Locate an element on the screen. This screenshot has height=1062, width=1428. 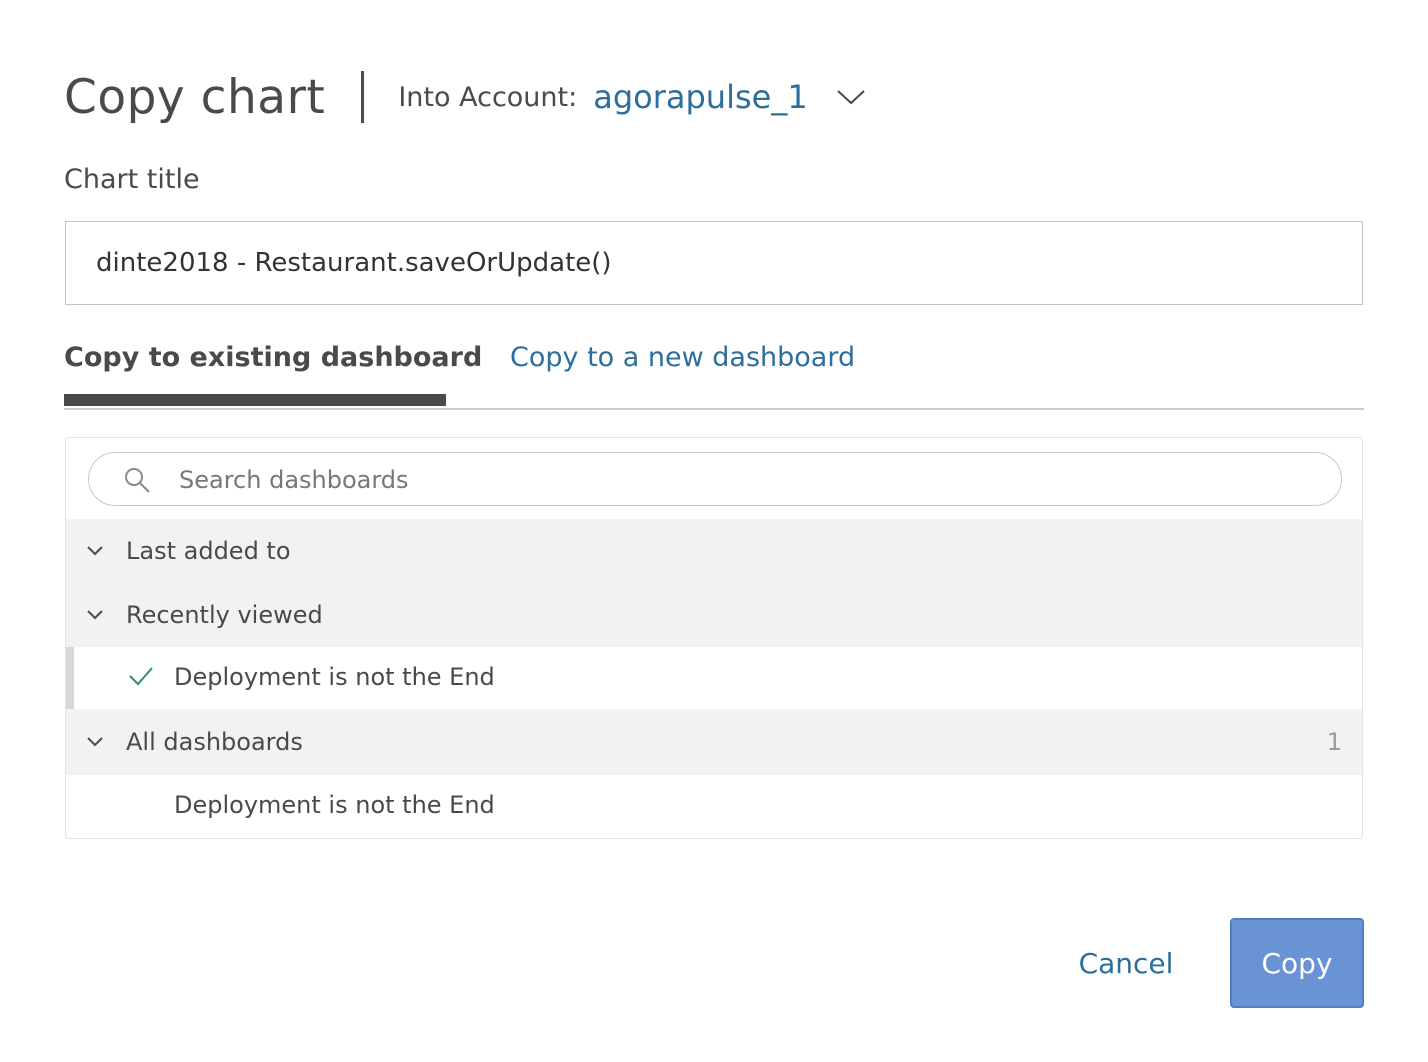
tab-copy-to-new-dashboard: Copy to a new dashboard is located at coordinates (682, 374).